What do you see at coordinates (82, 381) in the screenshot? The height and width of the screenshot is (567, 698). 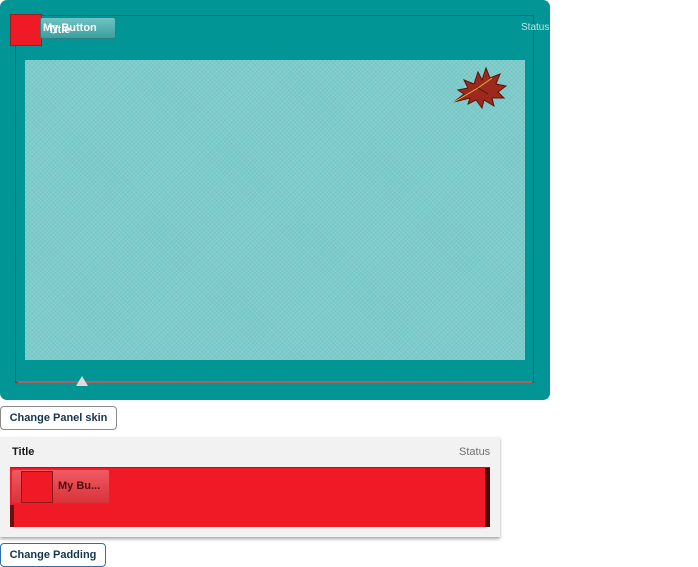 I see `slider-thumb-icon` at bounding box center [82, 381].